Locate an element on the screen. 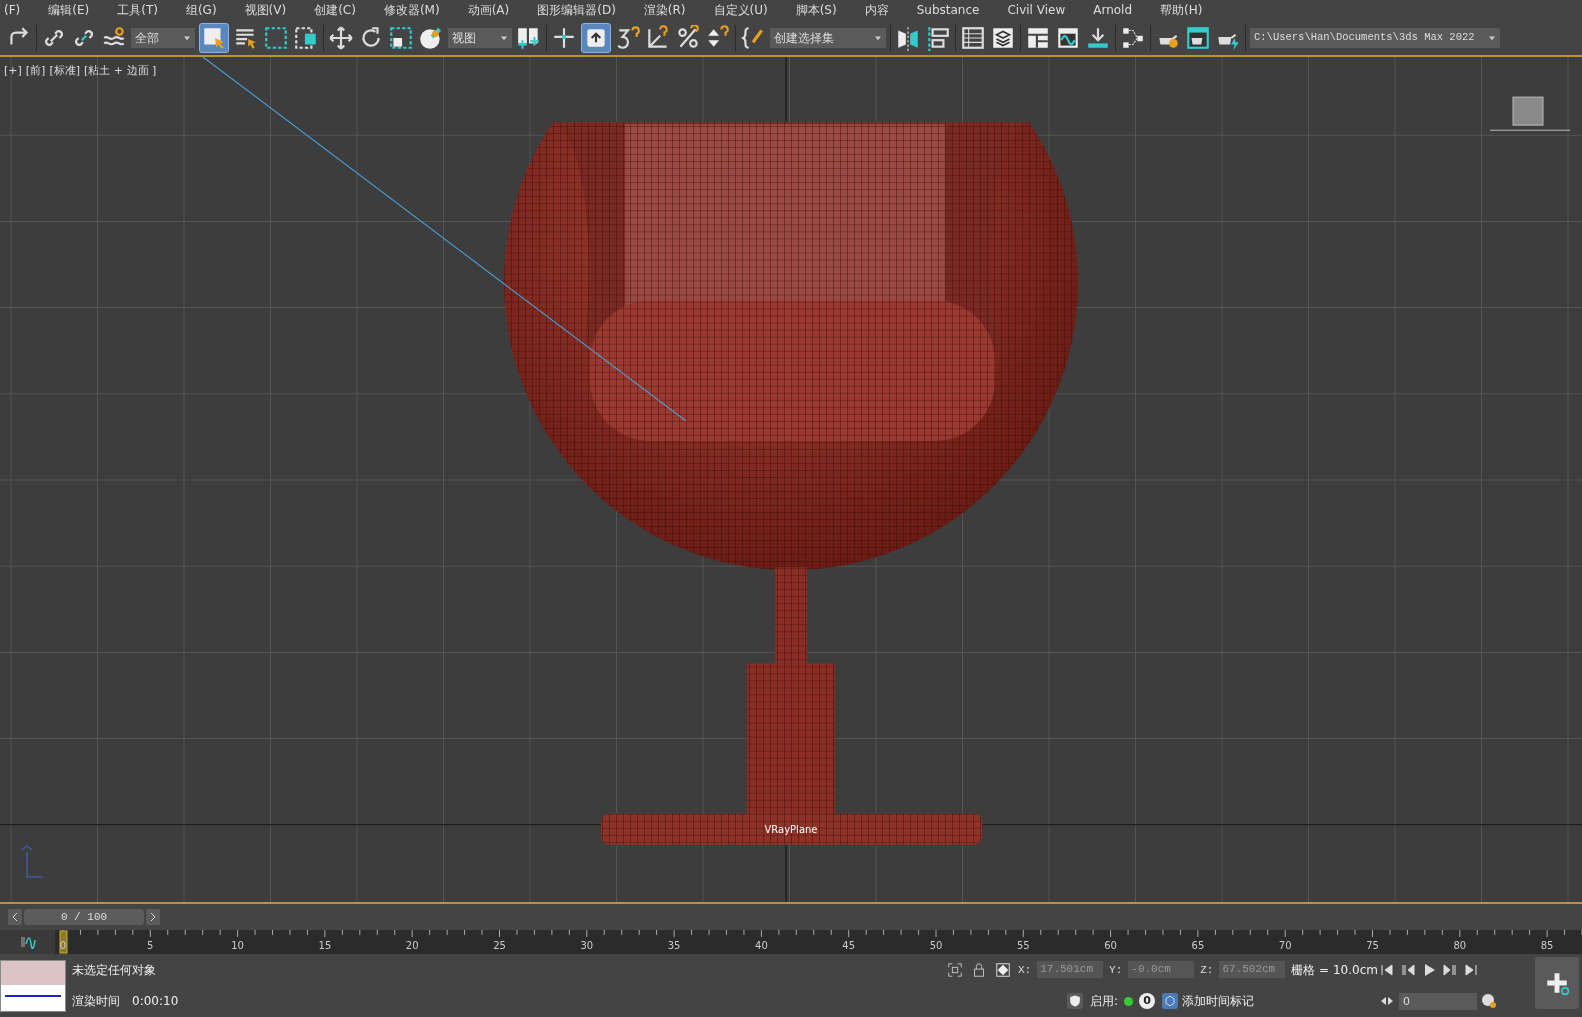 The width and height of the screenshot is (1582, 1017). frame-number: 65 is located at coordinates (1198, 945).